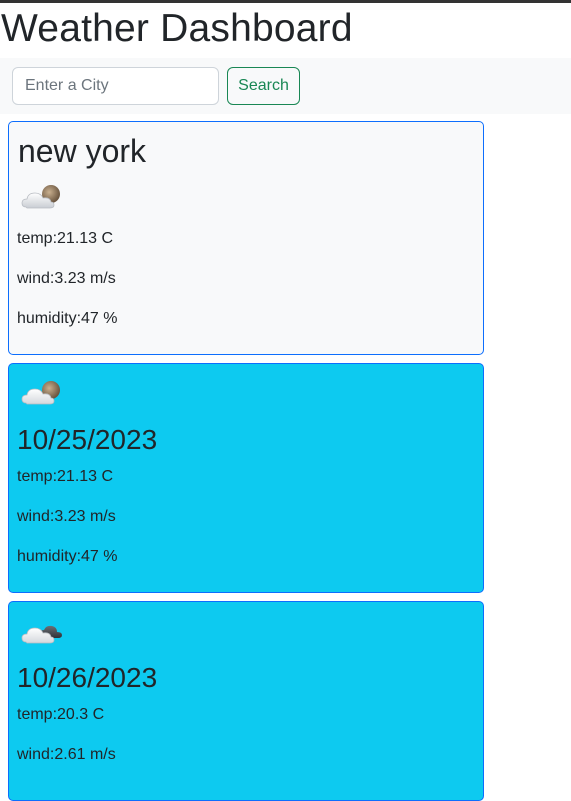  Describe the element at coordinates (87, 439) in the screenshot. I see `forecast-date: 10/25/2023` at that location.